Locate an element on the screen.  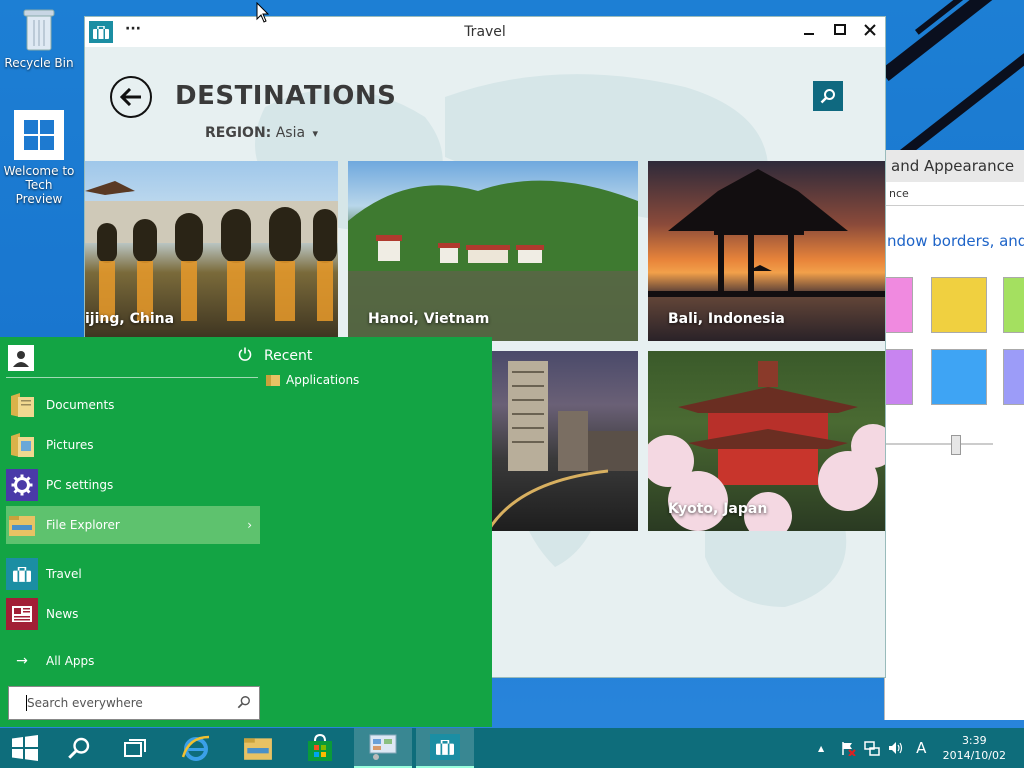
menu-item-pictures: Pictures is located at coordinates (133, 445).